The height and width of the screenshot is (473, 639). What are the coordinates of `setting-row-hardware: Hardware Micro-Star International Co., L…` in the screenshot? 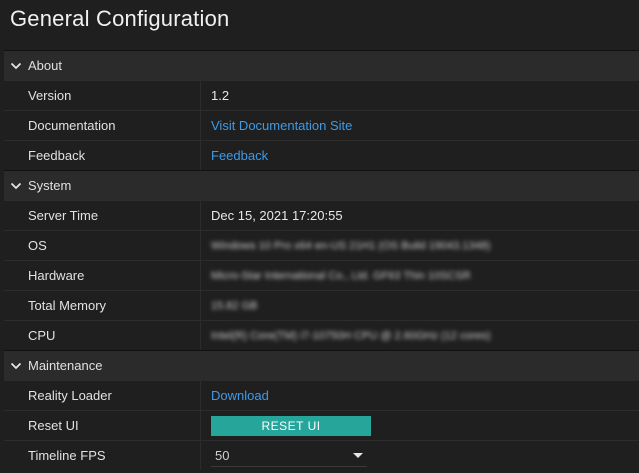 It's located at (321, 275).